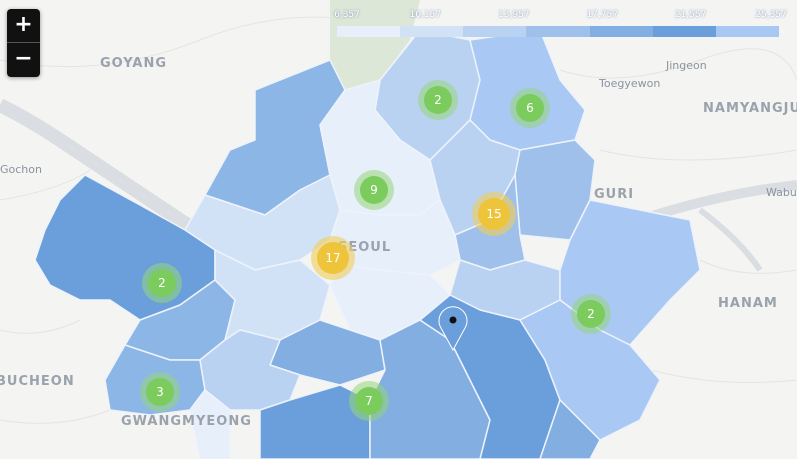 The image size is (797, 459). I want to click on place-label-guri: GURI, so click(614, 194).